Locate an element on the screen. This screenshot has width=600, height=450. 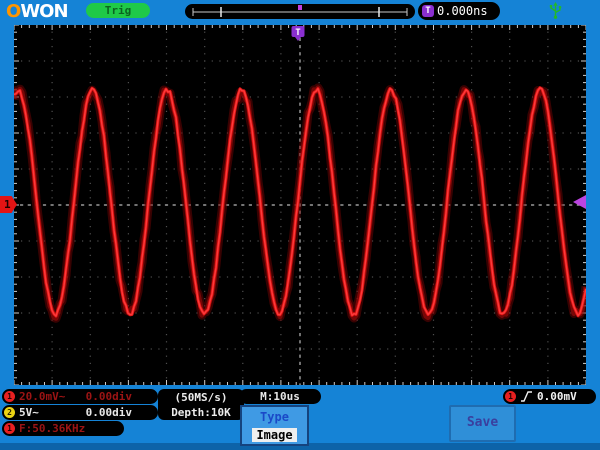
type-menu-button: Type Image is located at coordinates (274, 425).